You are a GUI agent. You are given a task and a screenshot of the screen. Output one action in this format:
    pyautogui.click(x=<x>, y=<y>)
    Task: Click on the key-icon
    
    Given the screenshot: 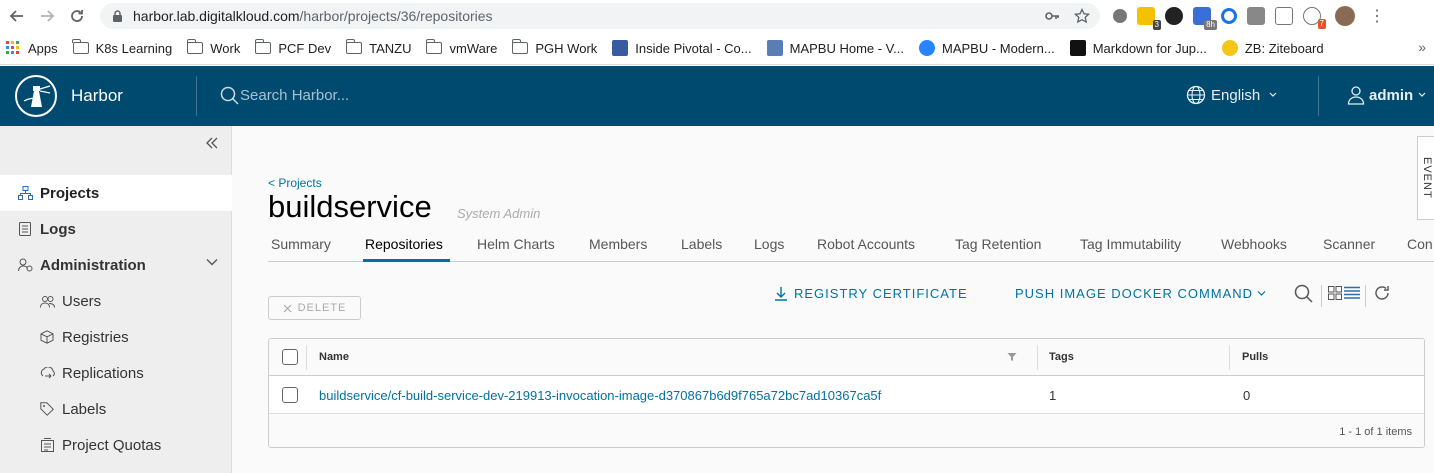 What is the action you would take?
    pyautogui.click(x=1052, y=16)
    